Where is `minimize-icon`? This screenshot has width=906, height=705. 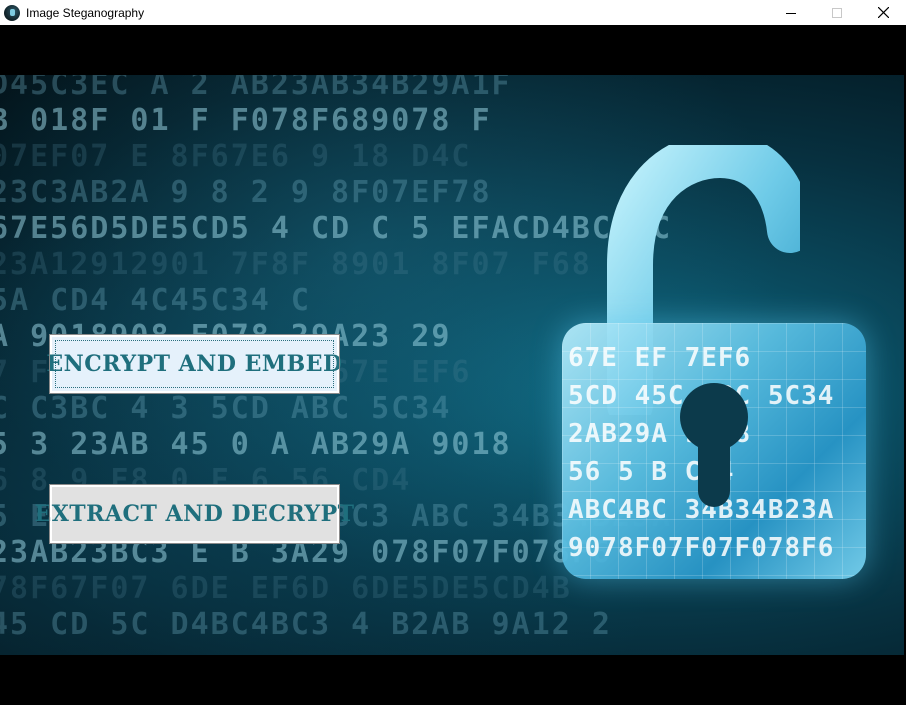
minimize-icon is located at coordinates (791, 13).